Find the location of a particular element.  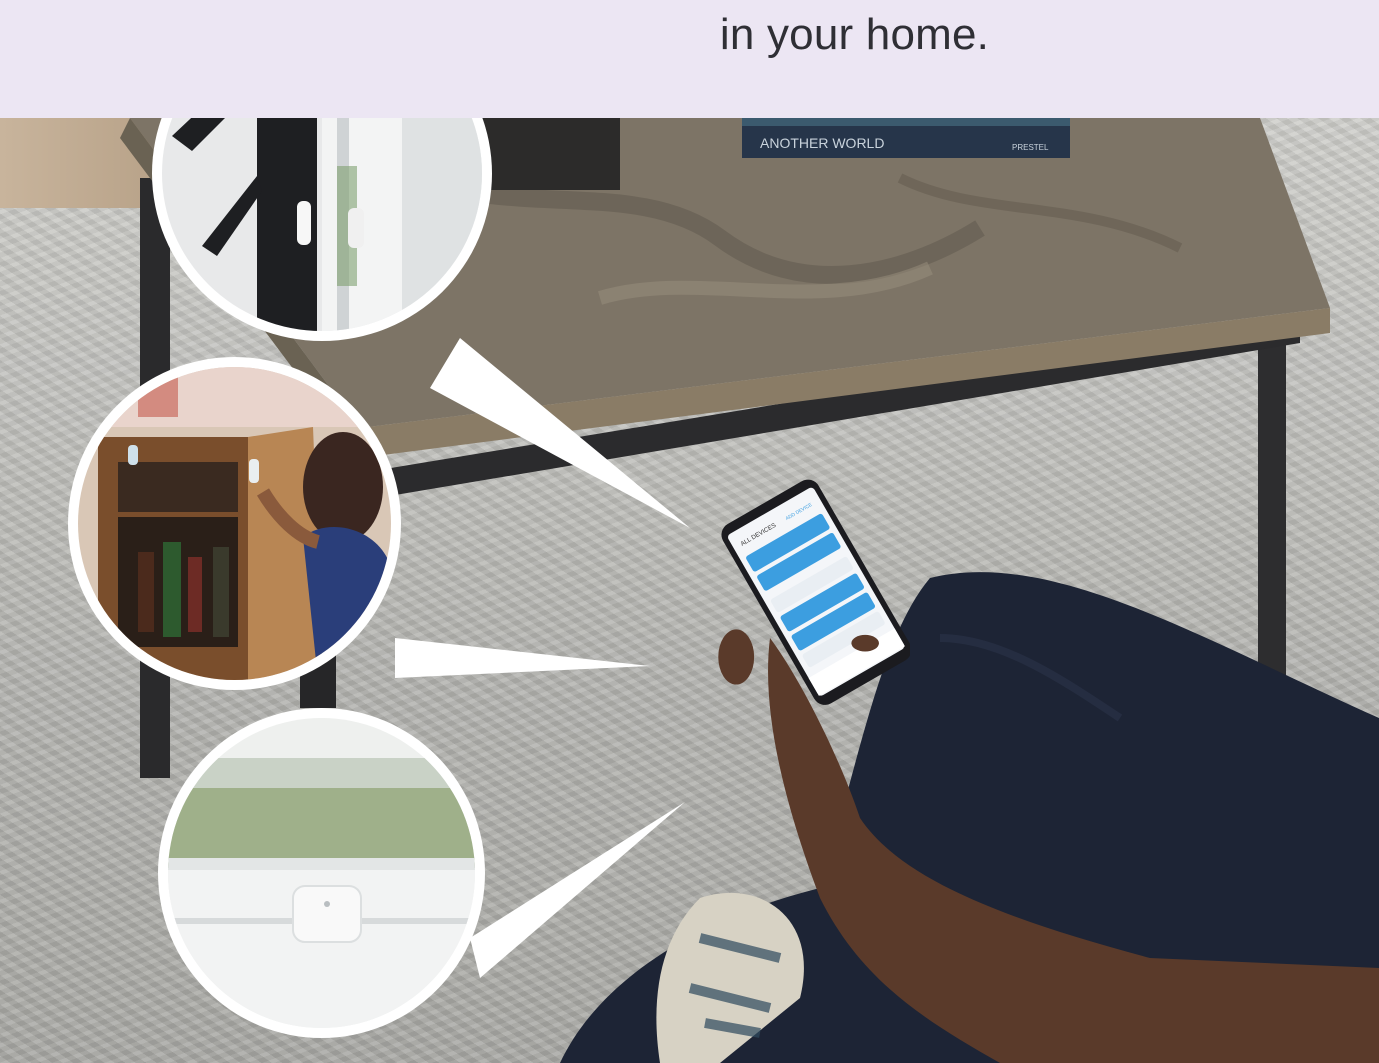

cabinet-sensor-callout is located at coordinates (234, 523).